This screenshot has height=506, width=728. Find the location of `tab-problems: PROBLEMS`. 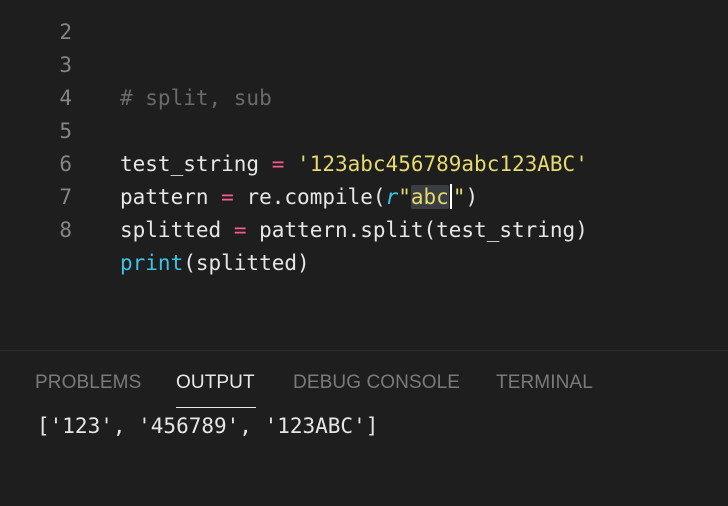

tab-problems: PROBLEMS is located at coordinates (88, 383).